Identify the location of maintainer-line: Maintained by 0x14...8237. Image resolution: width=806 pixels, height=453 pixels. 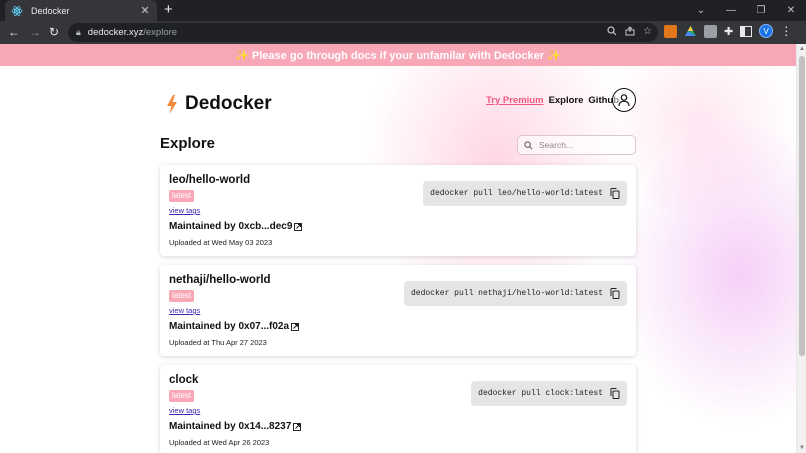
(235, 426).